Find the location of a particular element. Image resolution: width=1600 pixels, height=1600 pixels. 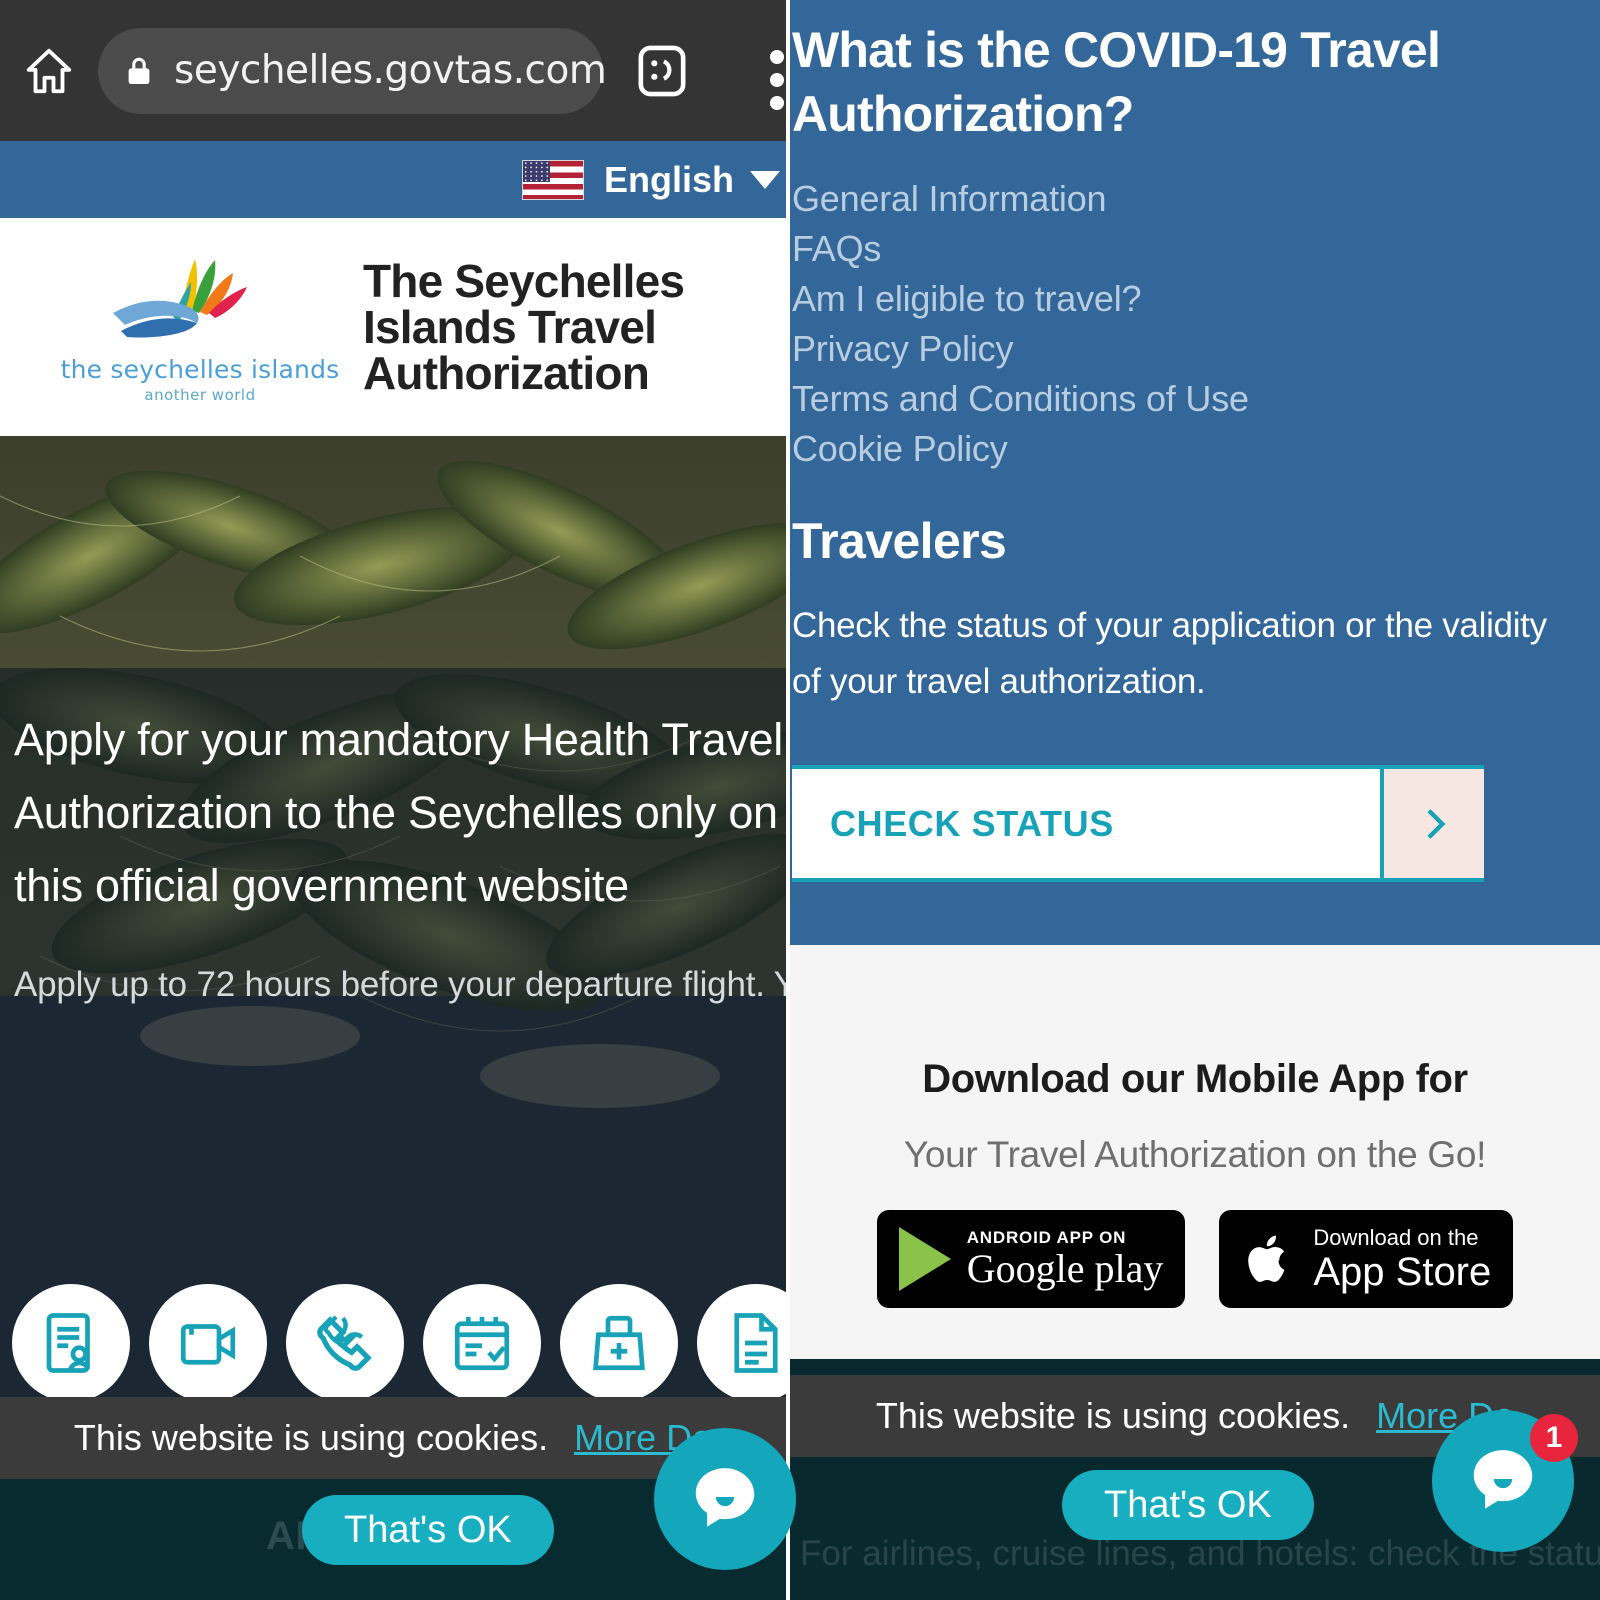

service-icon-document is located at coordinates (741, 1342).